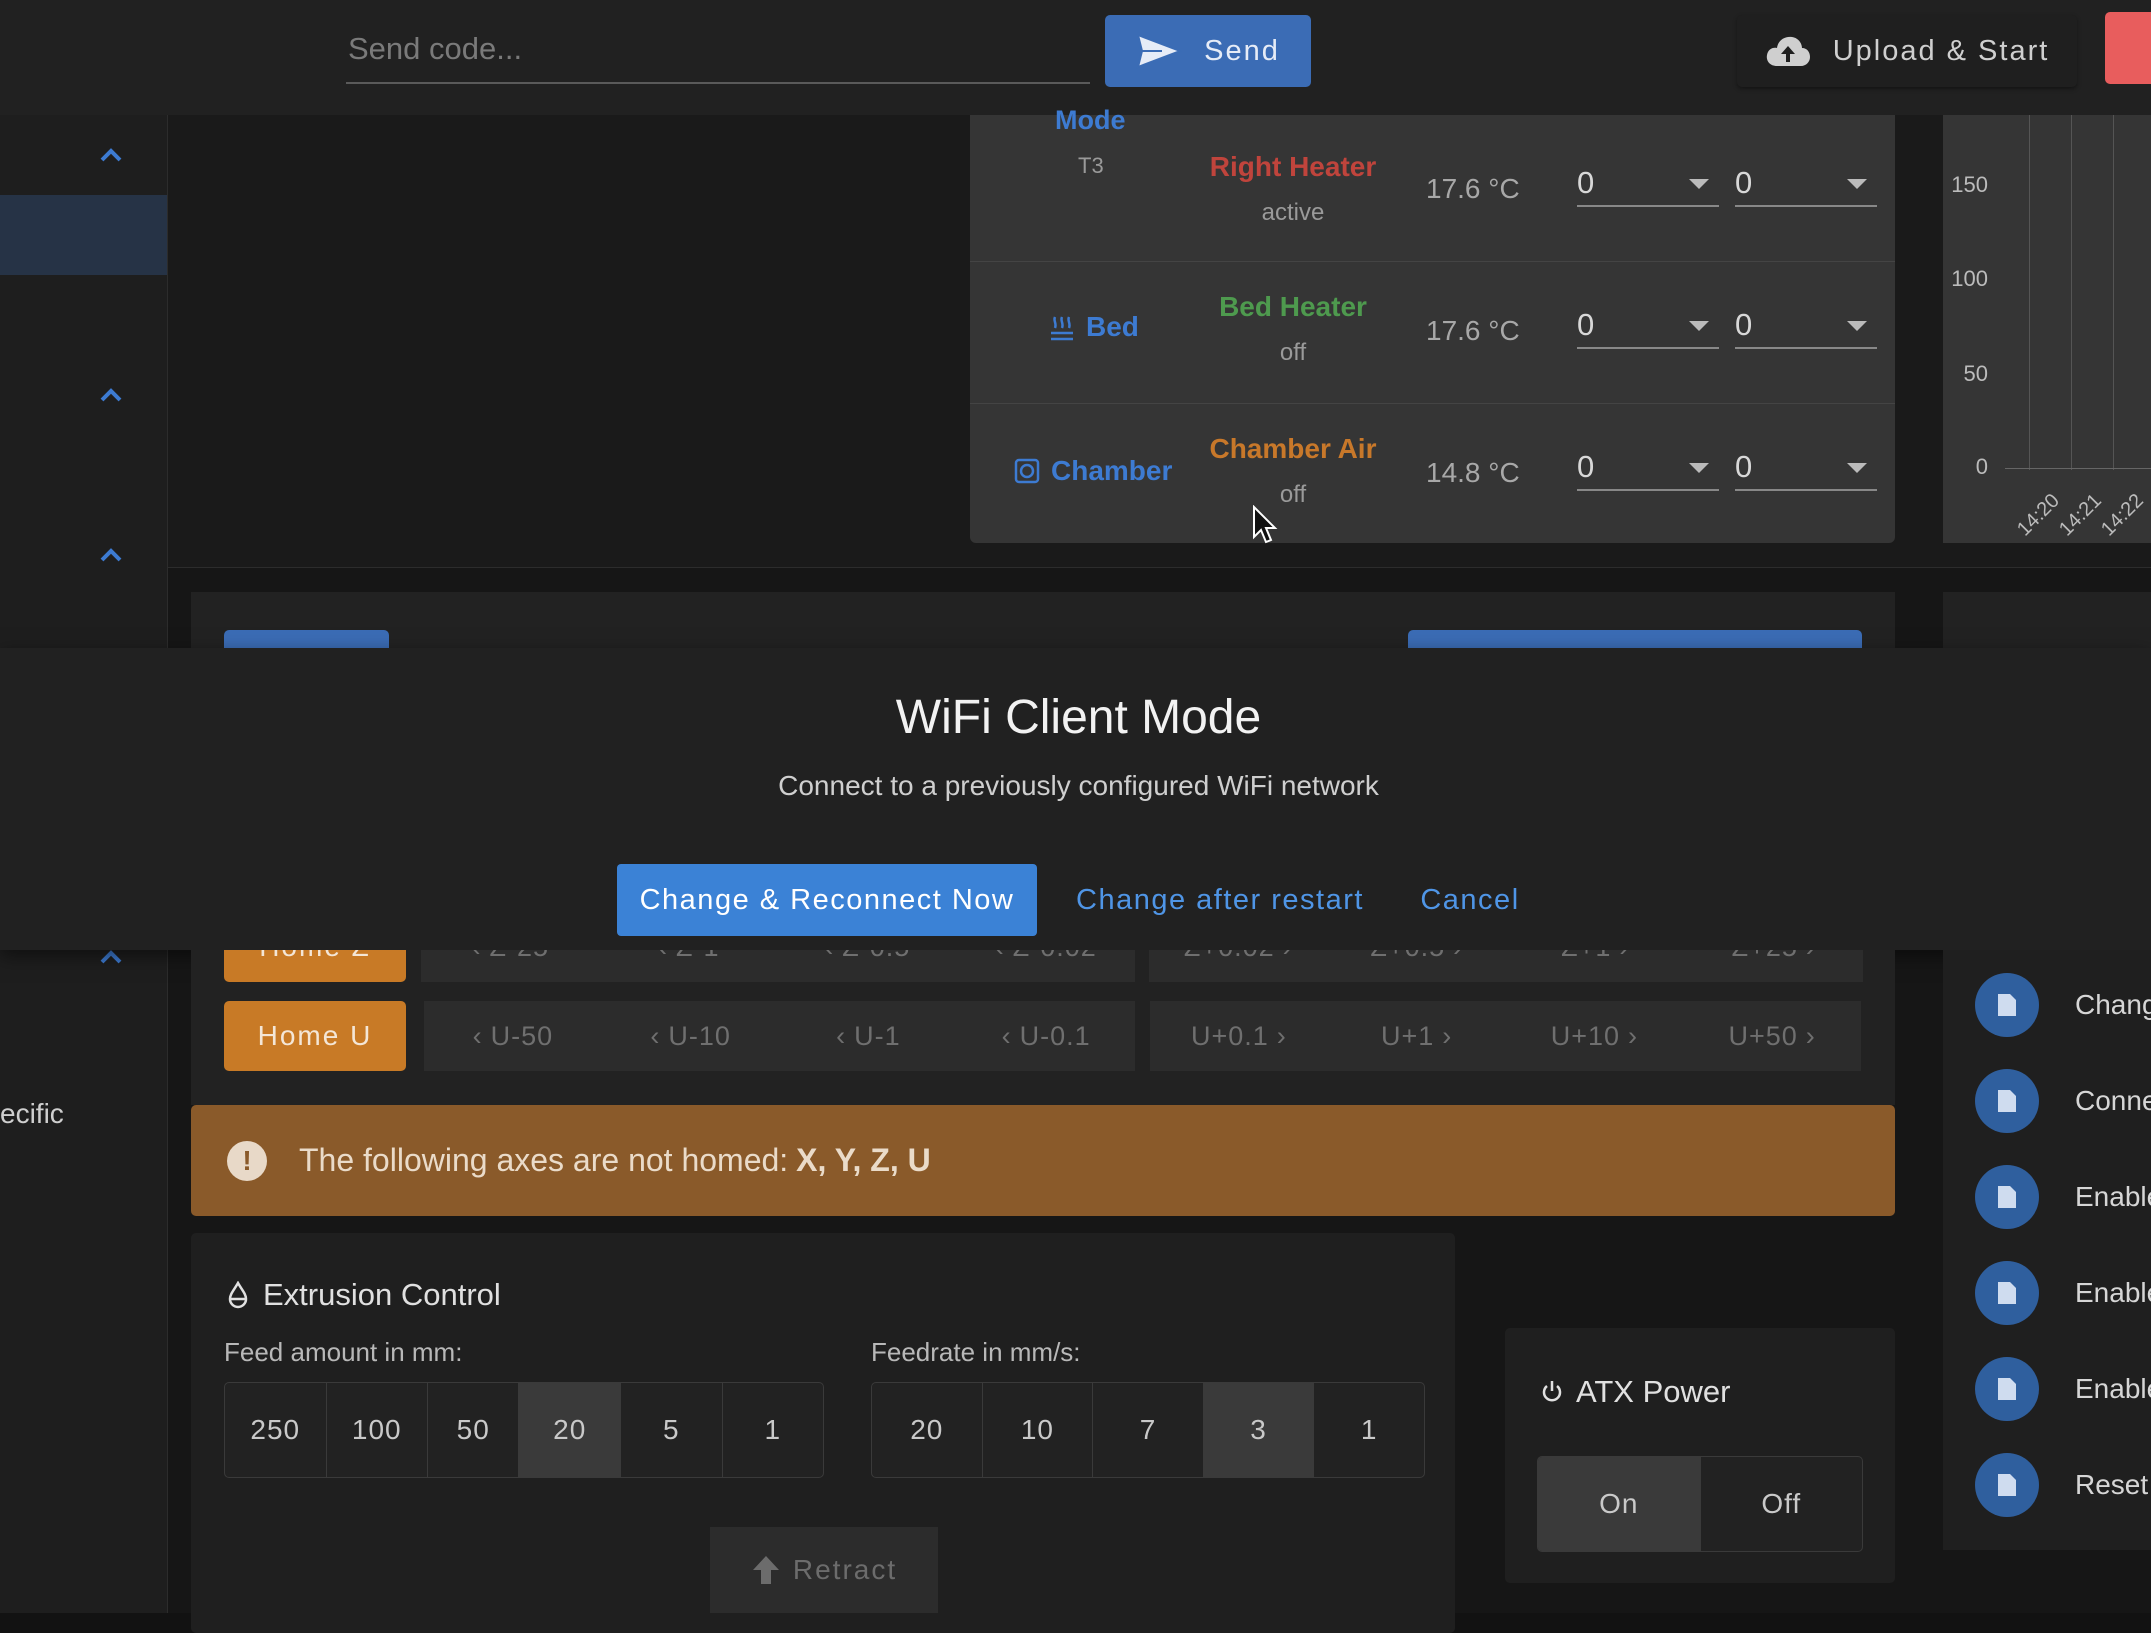 The width and height of the screenshot is (2151, 1633). I want to click on send-code-field, so click(718, 52).